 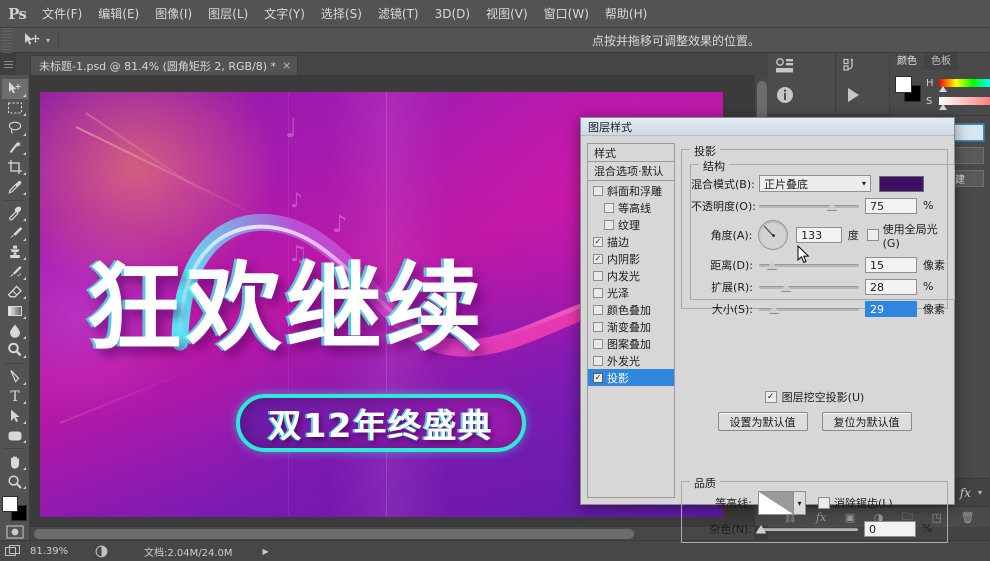 I want to click on size-slider, so click(x=809, y=309).